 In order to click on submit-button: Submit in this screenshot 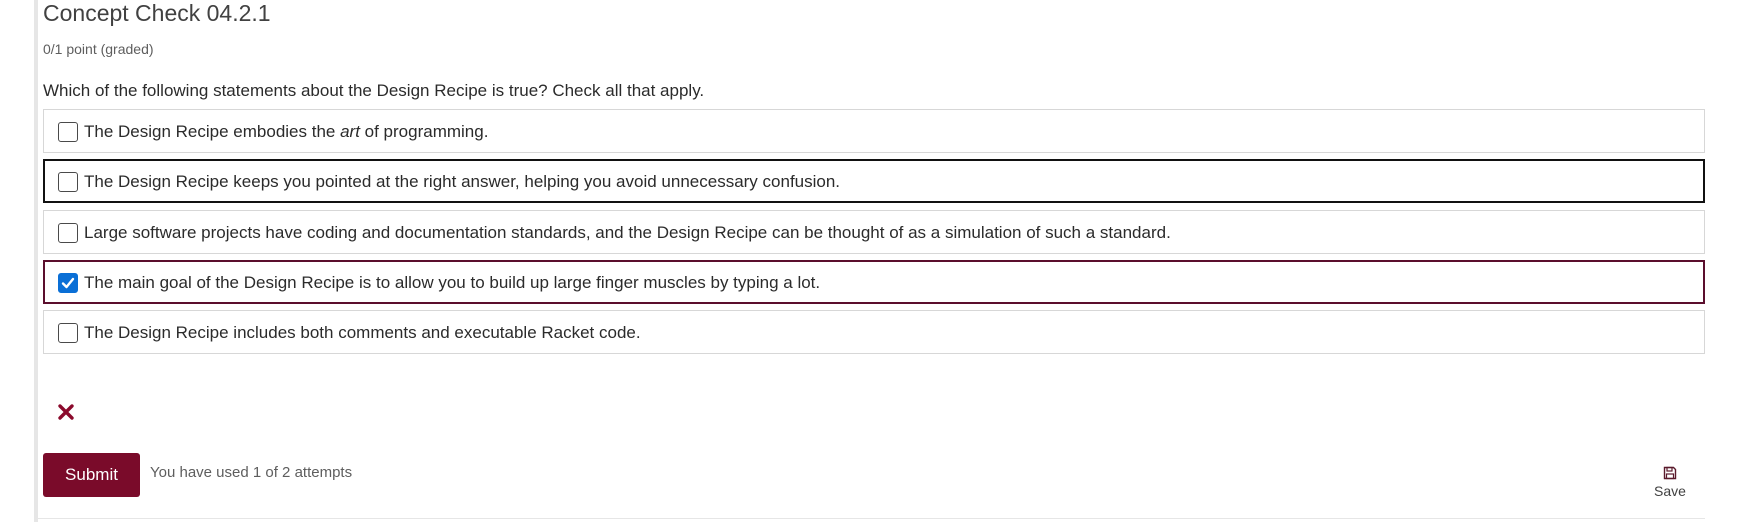, I will do `click(91, 475)`.